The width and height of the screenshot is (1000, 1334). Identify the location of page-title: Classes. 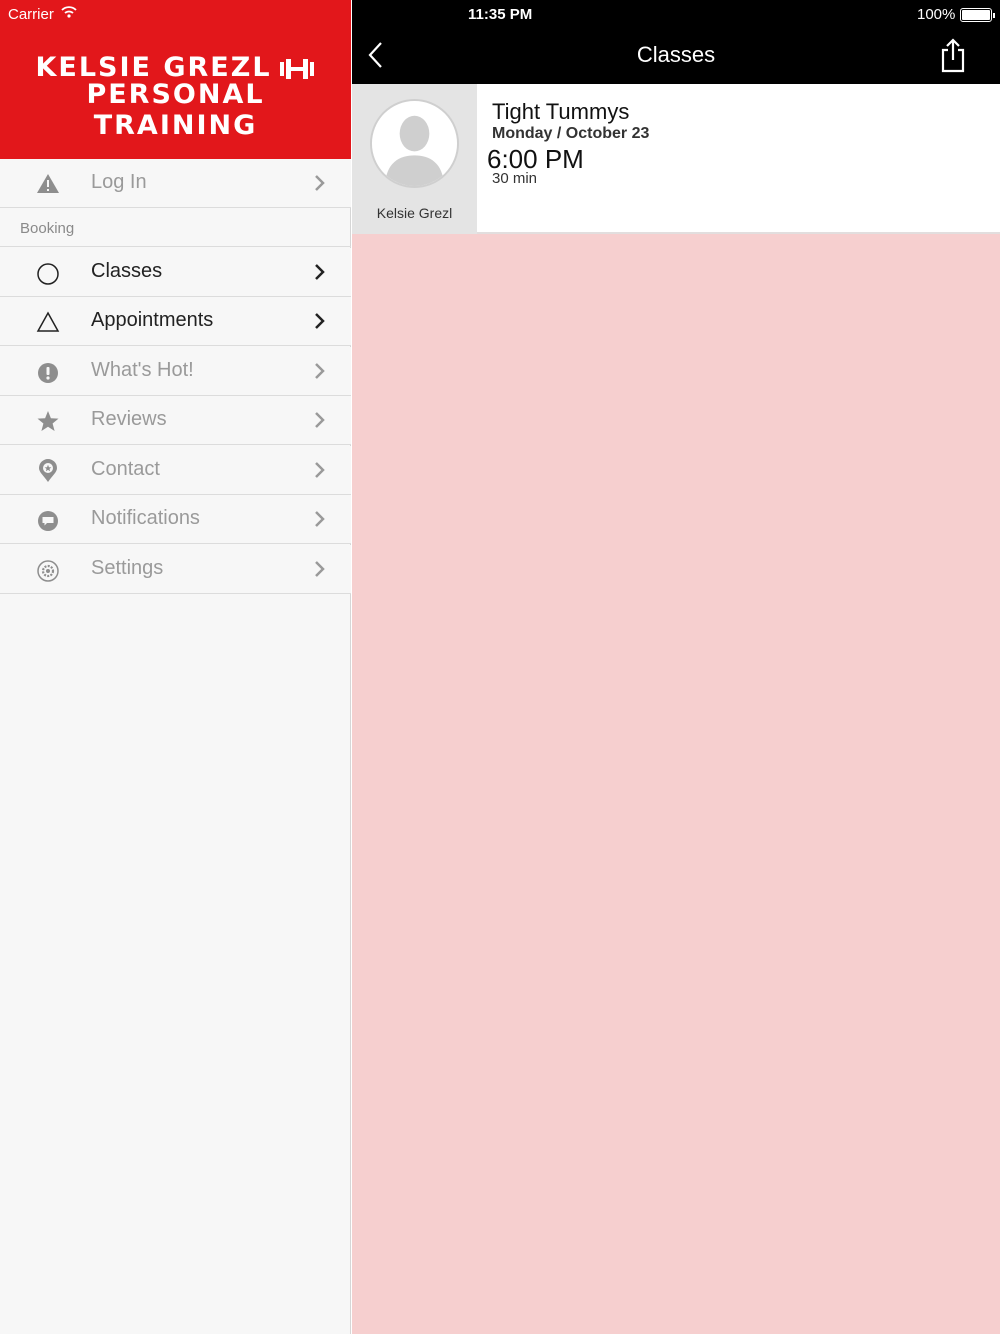
(676, 54).